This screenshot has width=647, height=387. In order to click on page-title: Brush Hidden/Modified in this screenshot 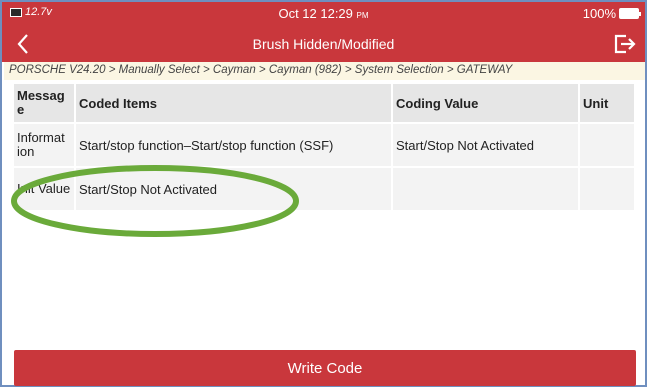, I will do `click(323, 44)`.